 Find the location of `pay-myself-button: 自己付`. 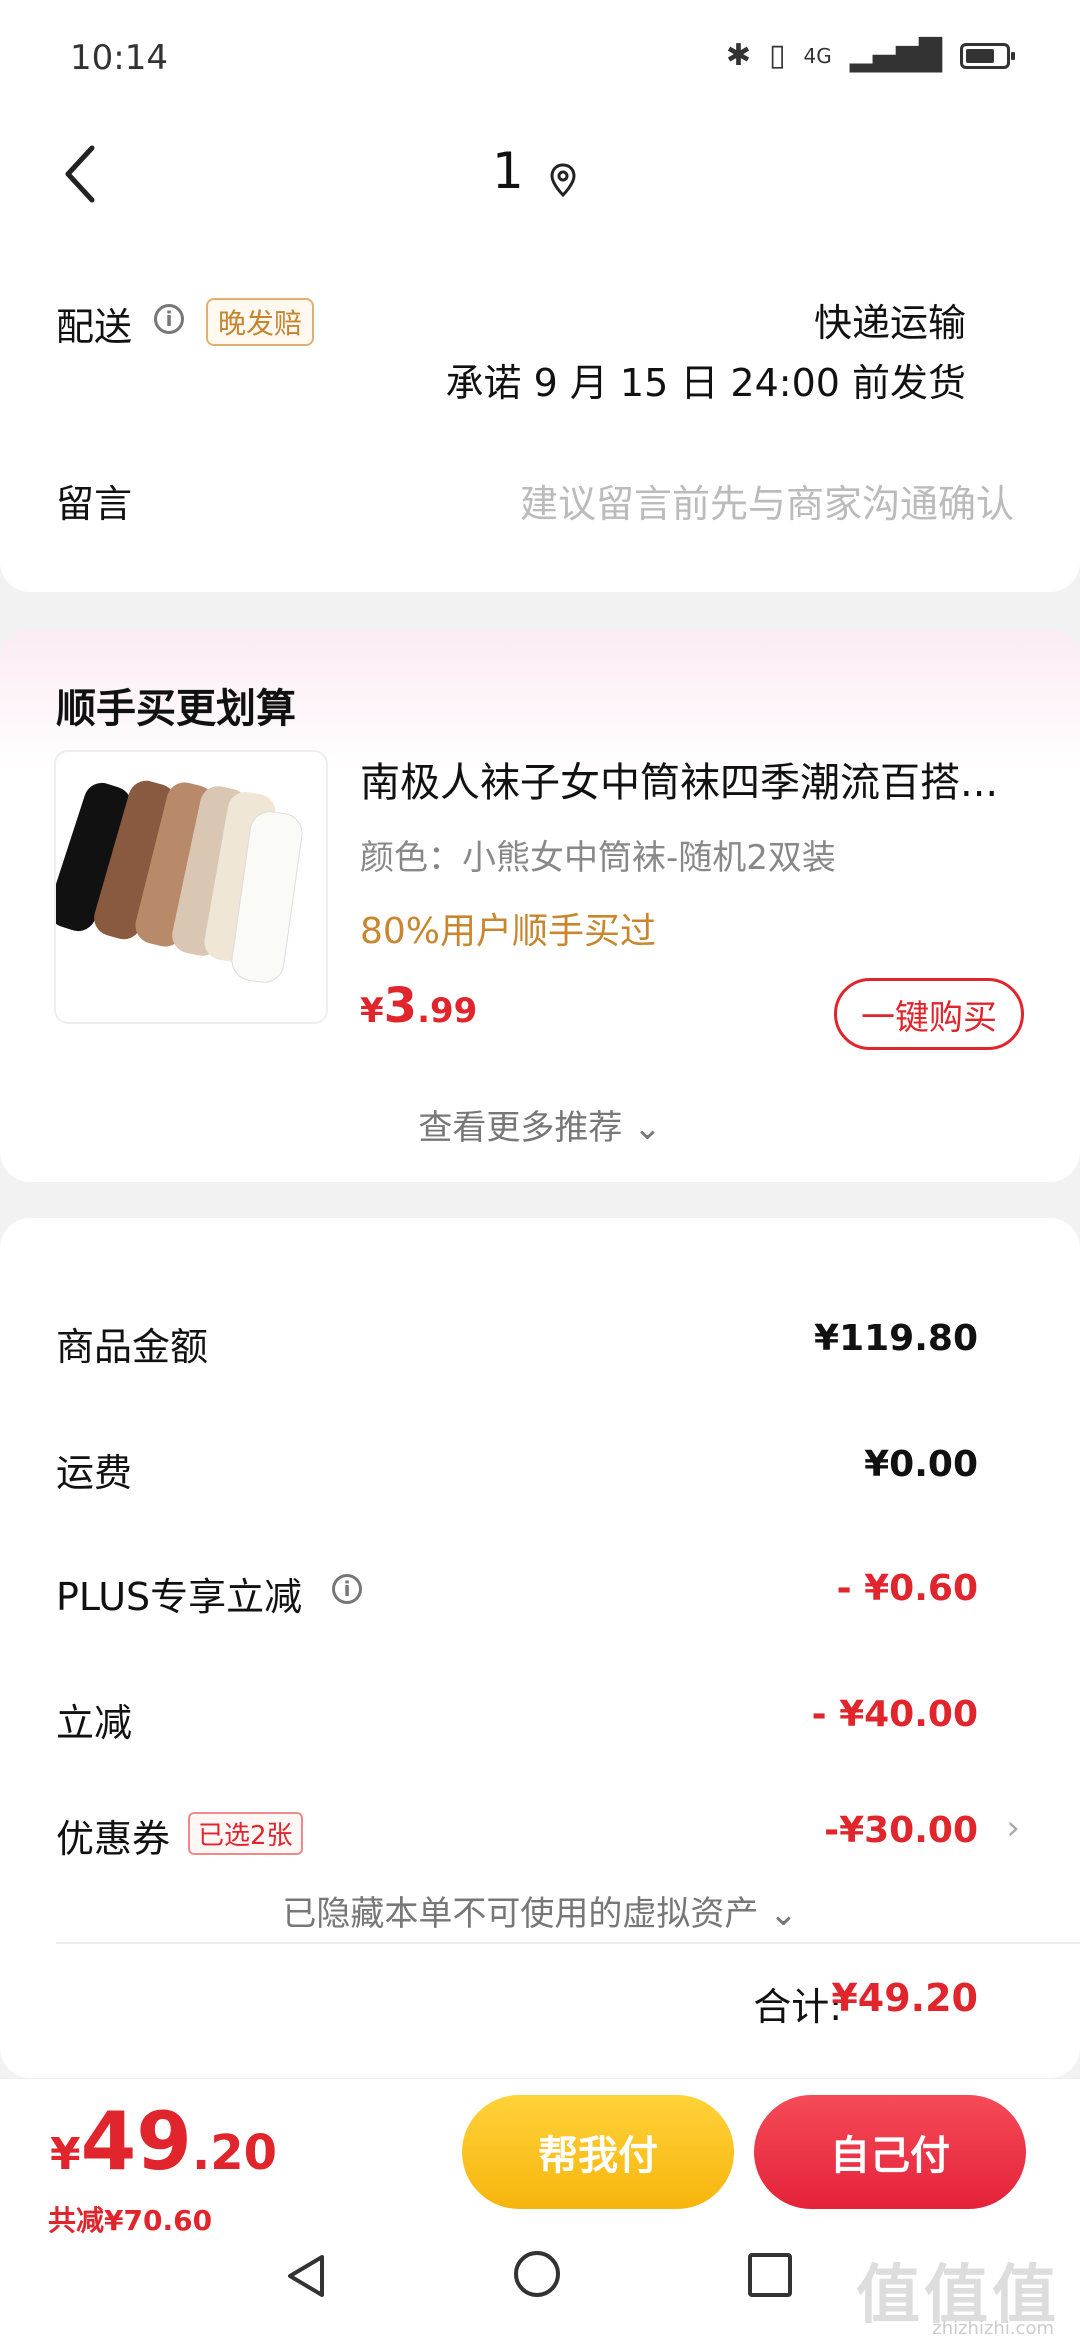

pay-myself-button: 自己付 is located at coordinates (890, 2152).